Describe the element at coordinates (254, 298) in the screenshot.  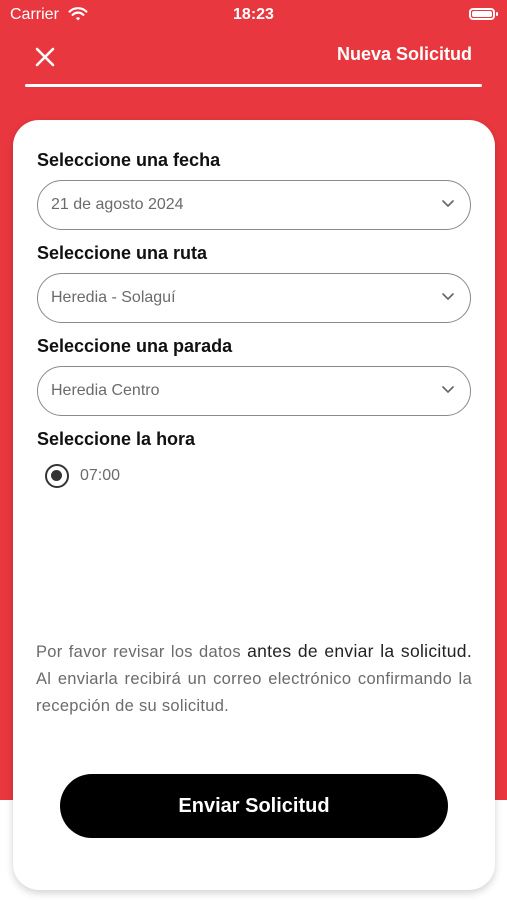
I see `route-select: Heredia - Solaguí` at that location.